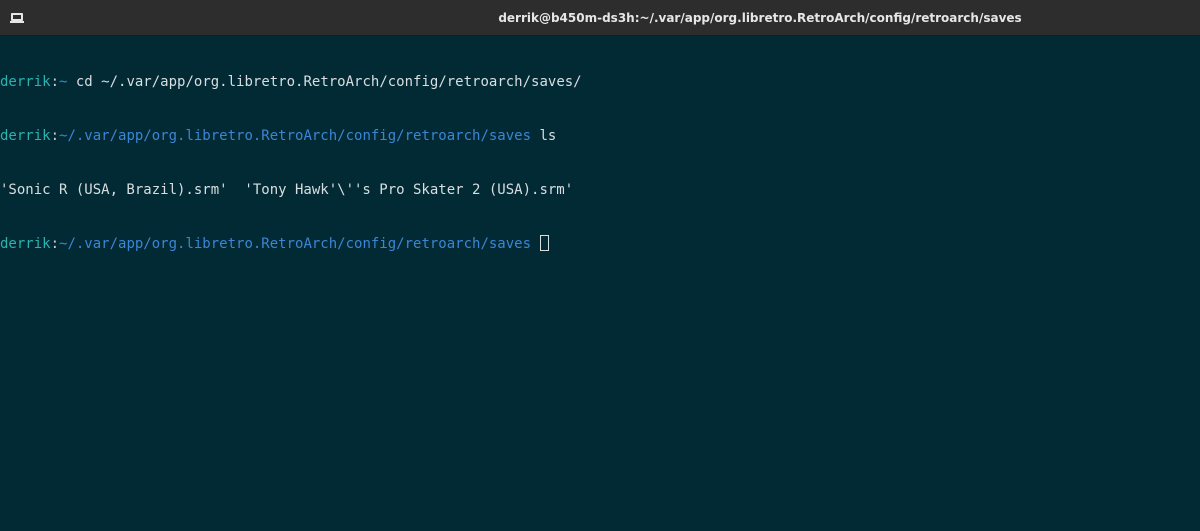  What do you see at coordinates (544, 136) in the screenshot?
I see `command-text: ls` at bounding box center [544, 136].